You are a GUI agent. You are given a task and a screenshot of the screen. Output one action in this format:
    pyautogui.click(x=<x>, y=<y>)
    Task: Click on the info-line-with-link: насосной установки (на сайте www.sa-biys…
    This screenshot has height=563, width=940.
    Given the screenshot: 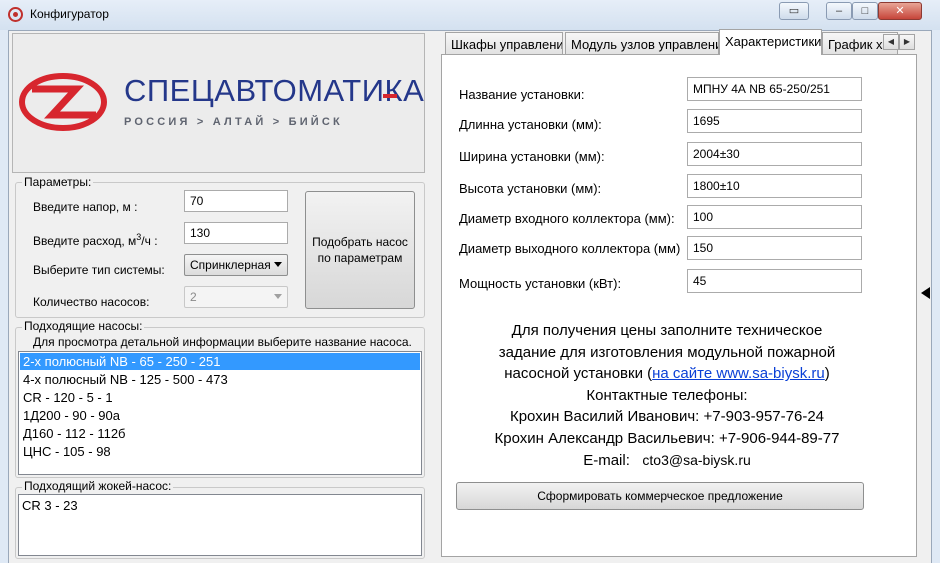 What is the action you would take?
    pyautogui.click(x=667, y=374)
    